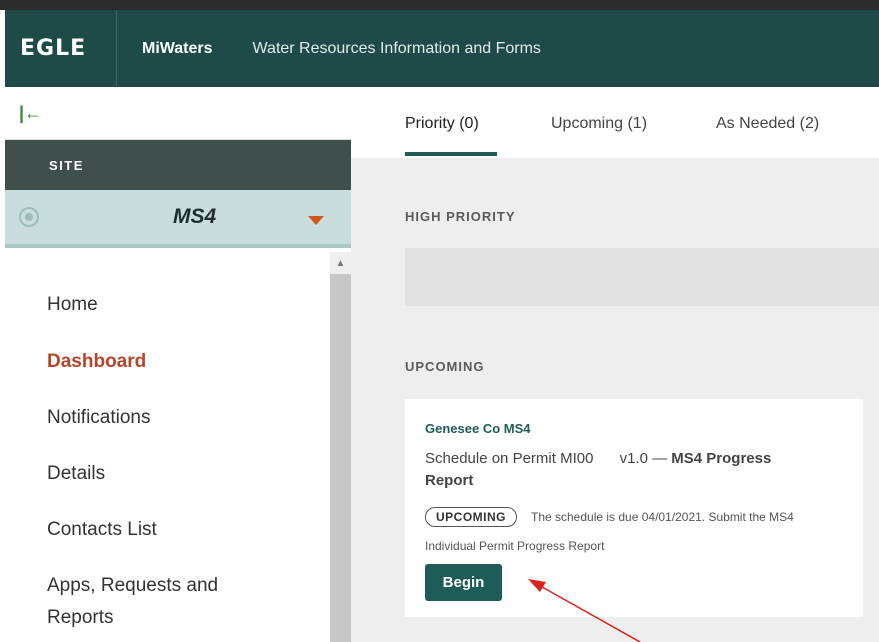  Describe the element at coordinates (463, 582) in the screenshot. I see `begin-button: Begin` at that location.